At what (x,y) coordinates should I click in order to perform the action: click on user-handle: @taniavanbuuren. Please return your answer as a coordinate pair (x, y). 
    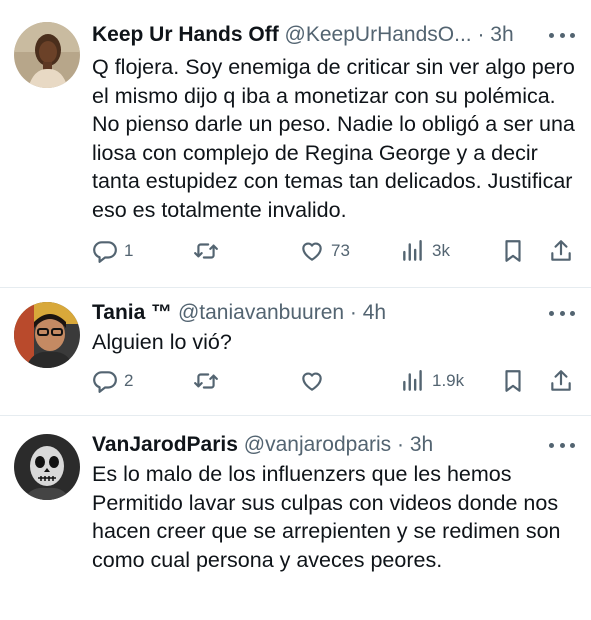
    Looking at the image, I should click on (261, 312).